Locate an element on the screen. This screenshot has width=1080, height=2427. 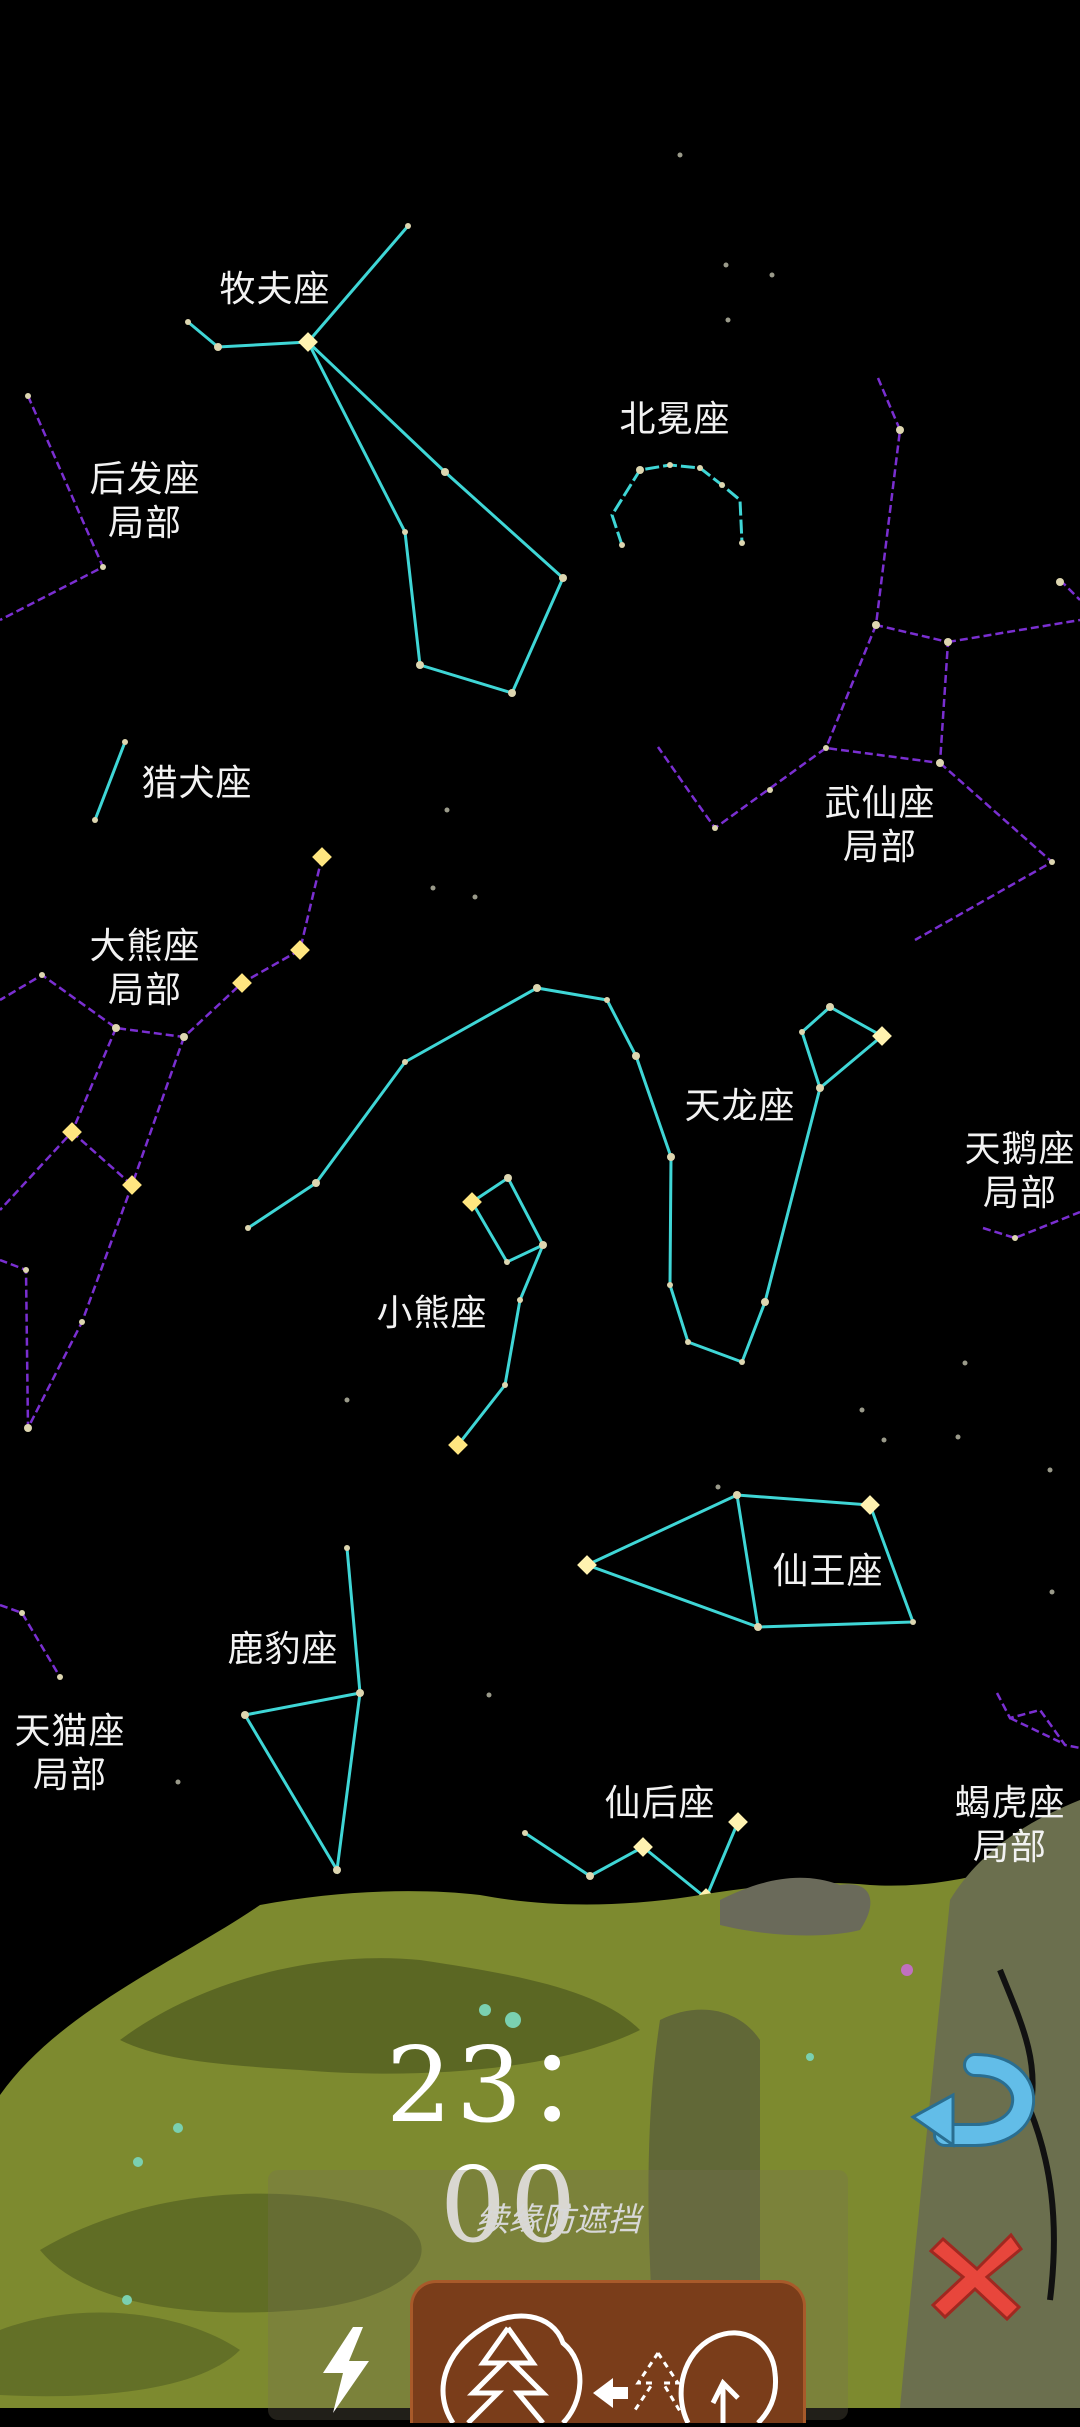
label-canes-venatici: 猎犬座 is located at coordinates (197, 783).